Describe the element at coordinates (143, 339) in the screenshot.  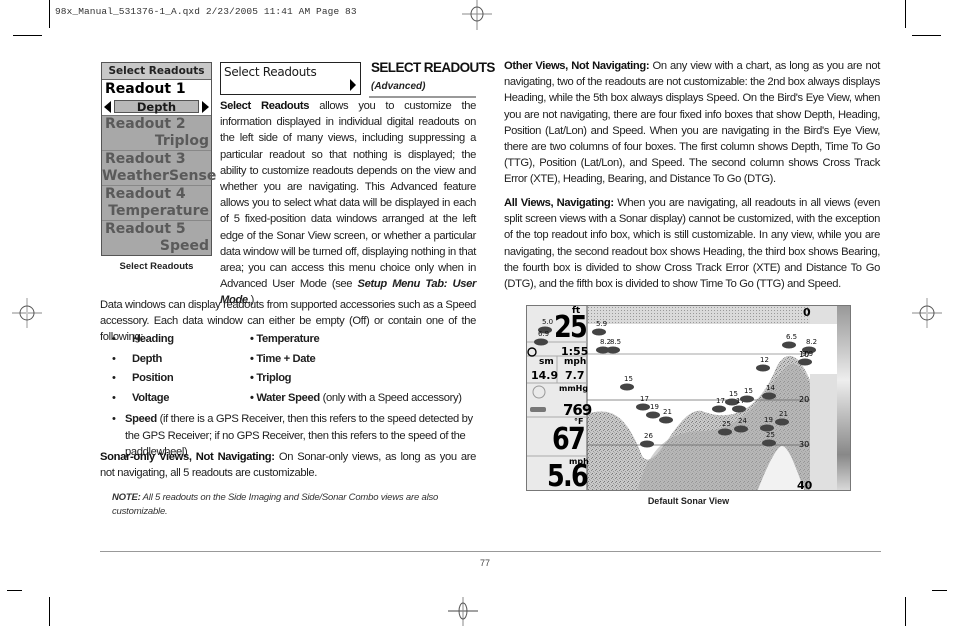
I see `bullet-item: • Heading` at that location.